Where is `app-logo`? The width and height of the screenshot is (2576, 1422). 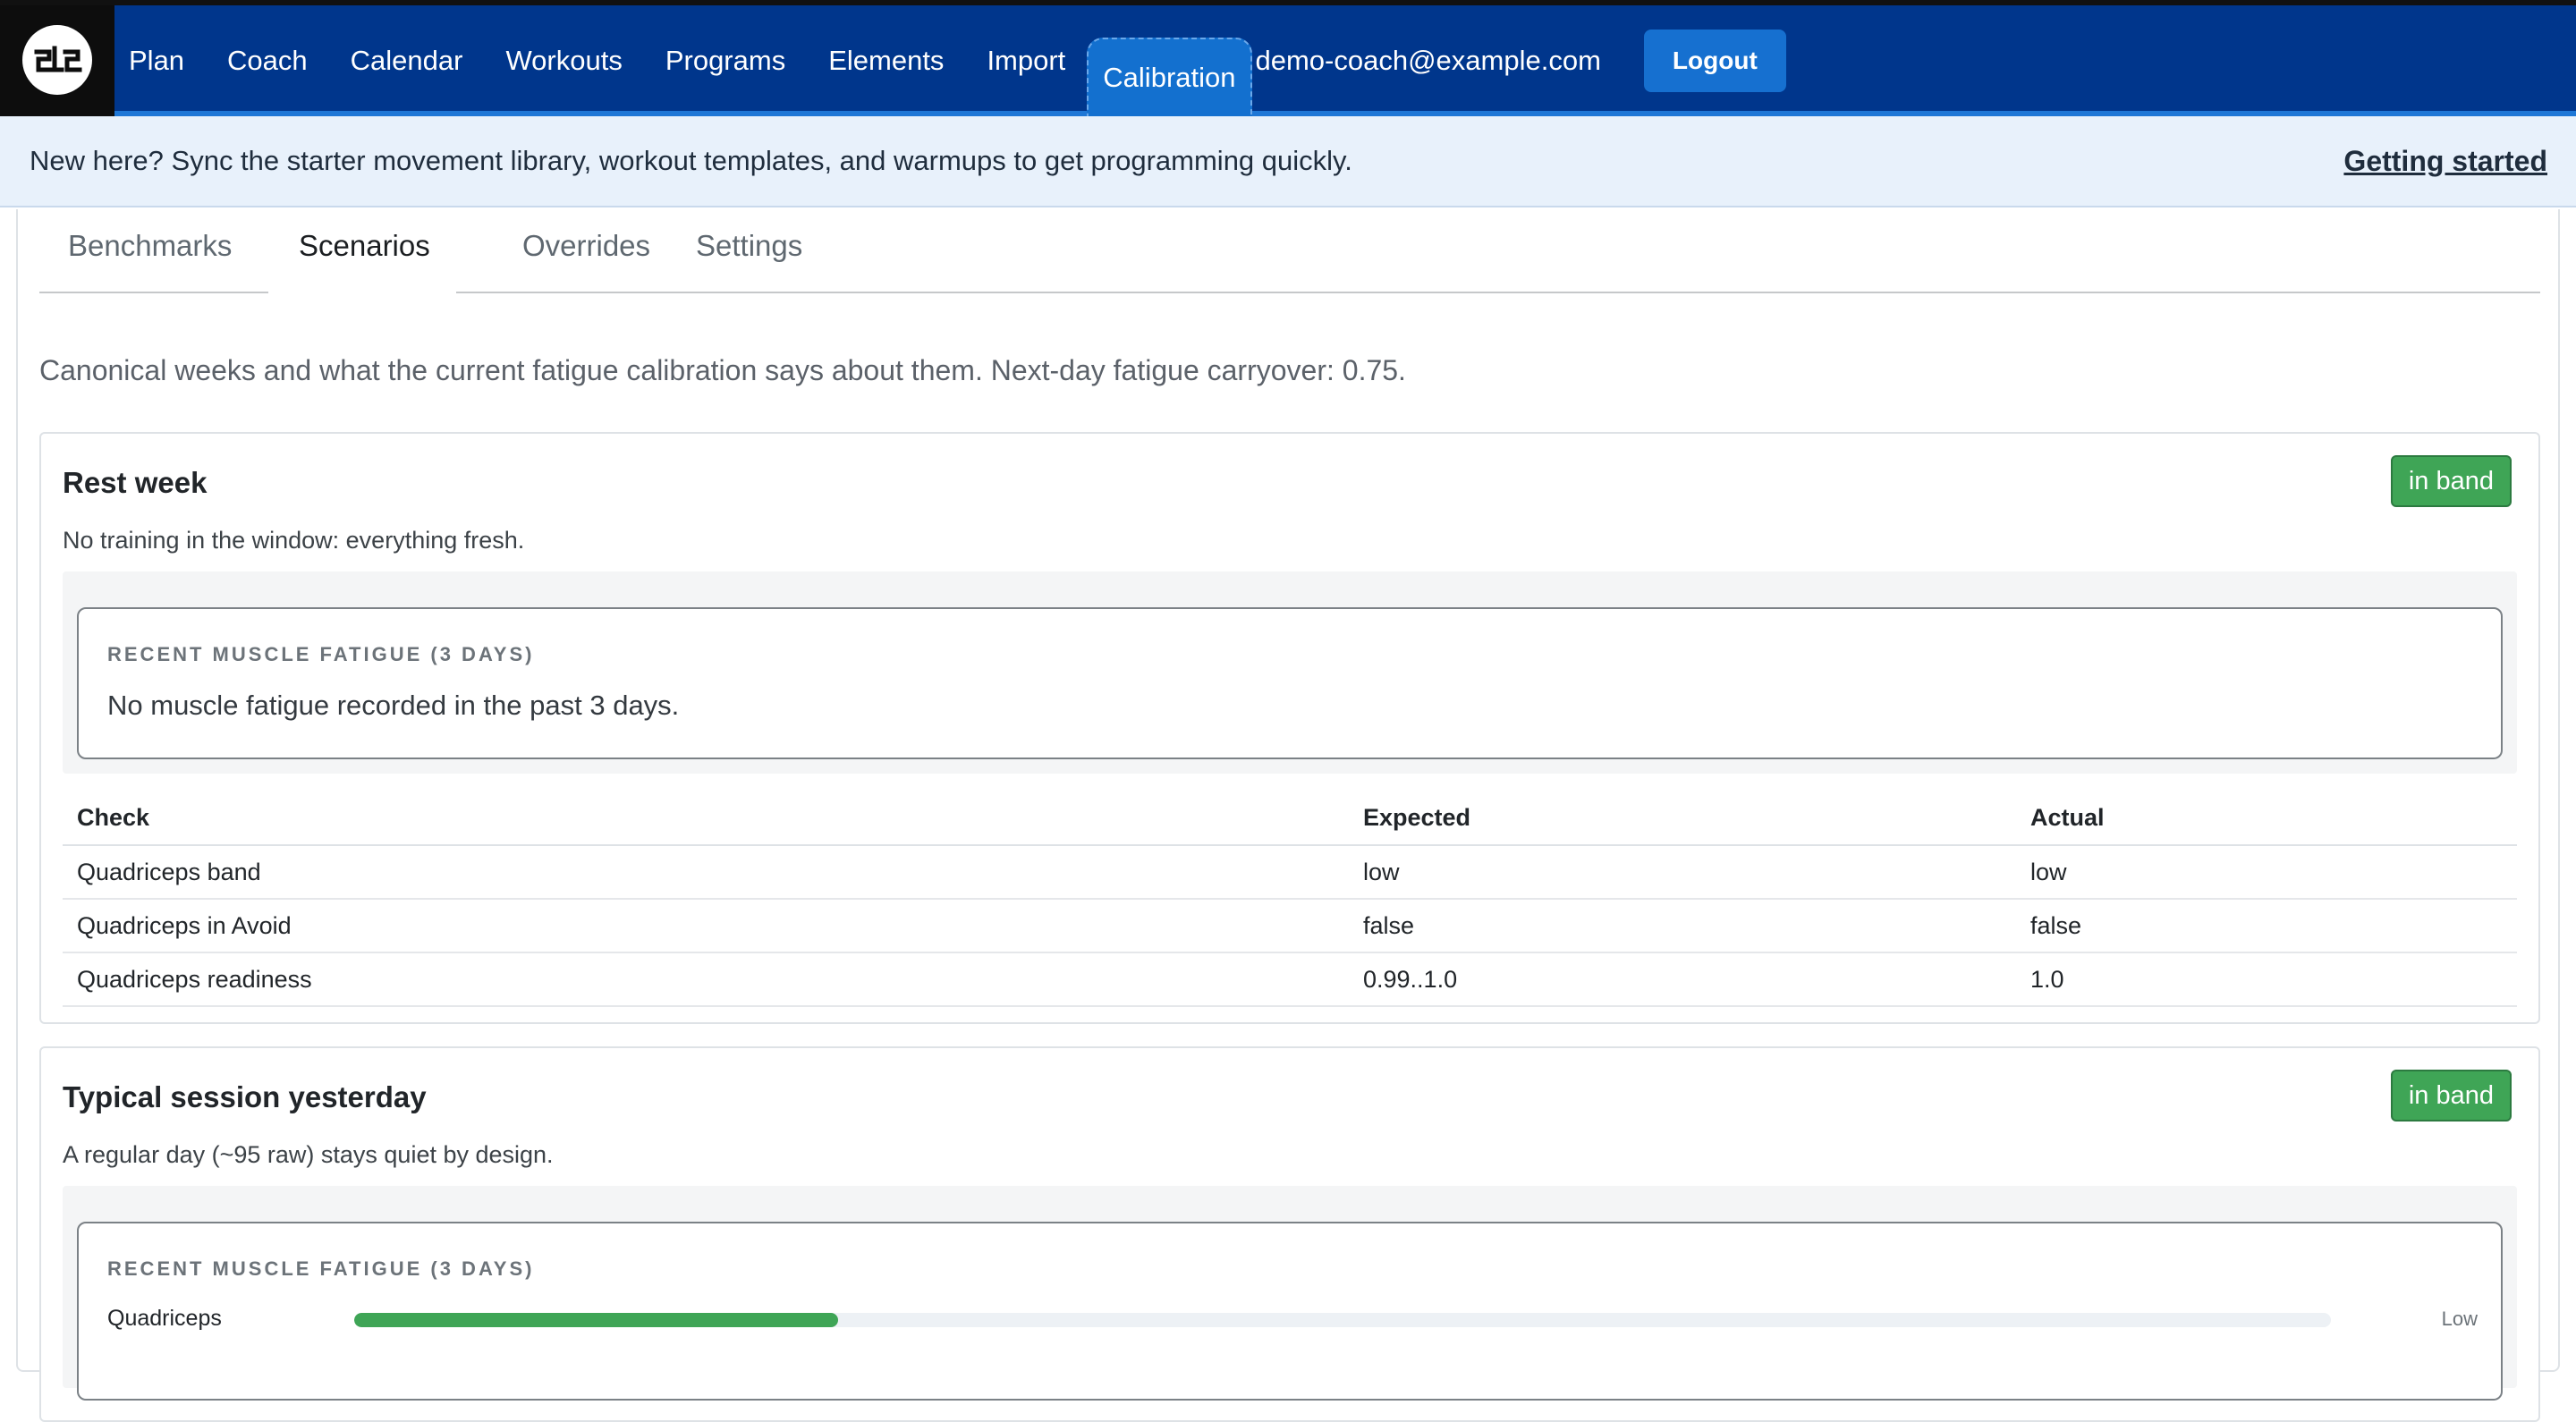 app-logo is located at coordinates (57, 60).